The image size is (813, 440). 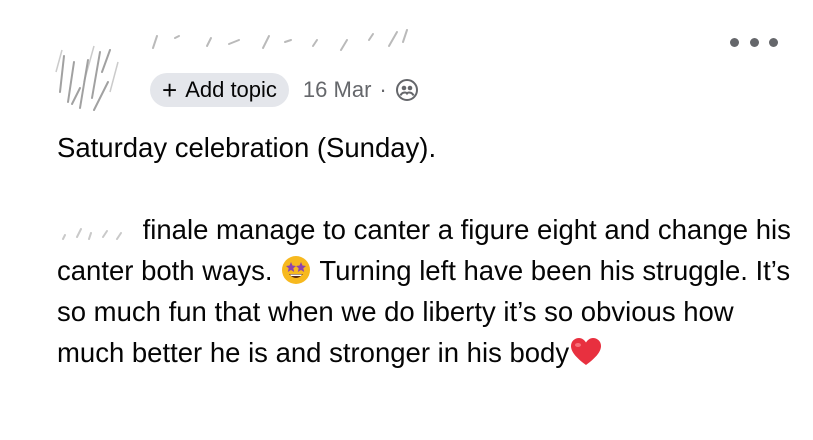 I want to click on star-struck-emoji, so click(x=296, y=270).